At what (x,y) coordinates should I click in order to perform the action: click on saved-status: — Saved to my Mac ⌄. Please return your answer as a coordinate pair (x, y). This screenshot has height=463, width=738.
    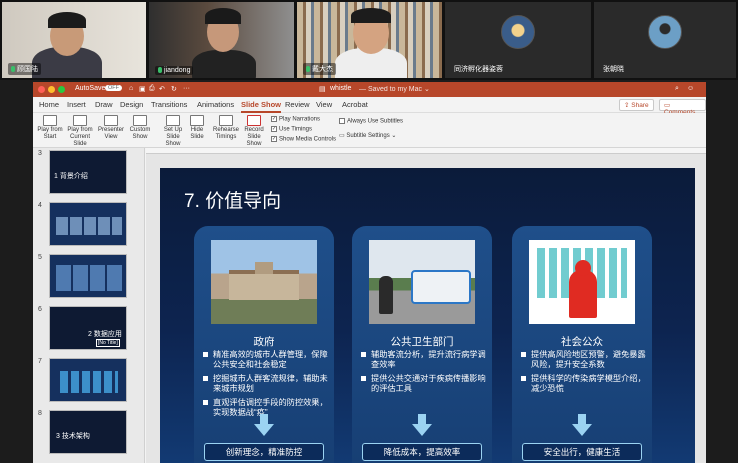
    Looking at the image, I should click on (394, 89).